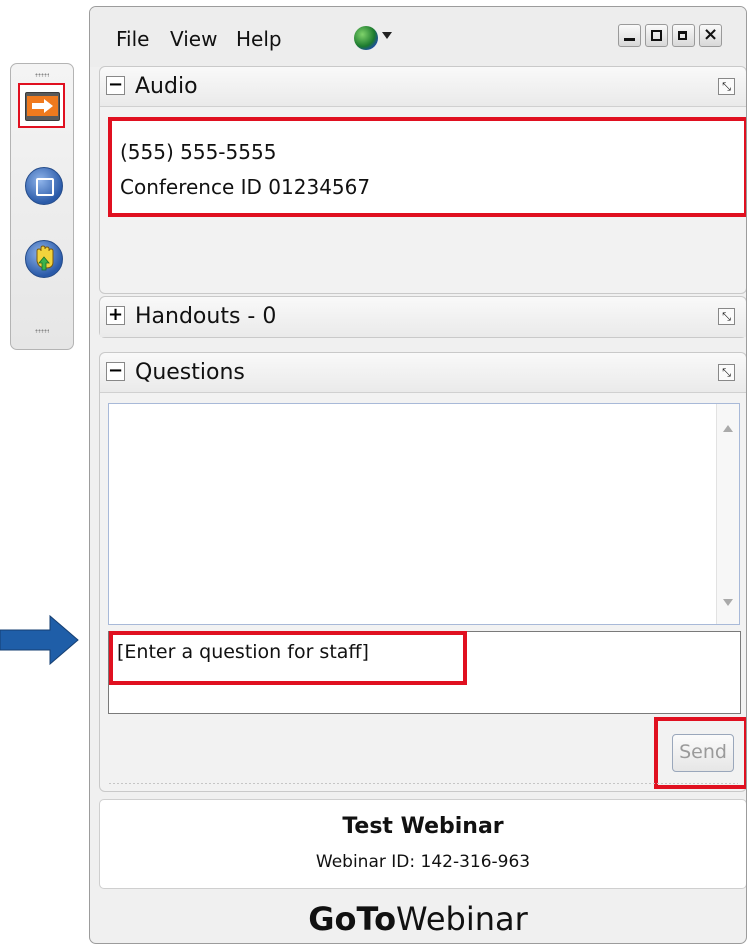 This screenshot has height=945, width=748. What do you see at coordinates (728, 428) in the screenshot?
I see `scroll-up-icon` at bounding box center [728, 428].